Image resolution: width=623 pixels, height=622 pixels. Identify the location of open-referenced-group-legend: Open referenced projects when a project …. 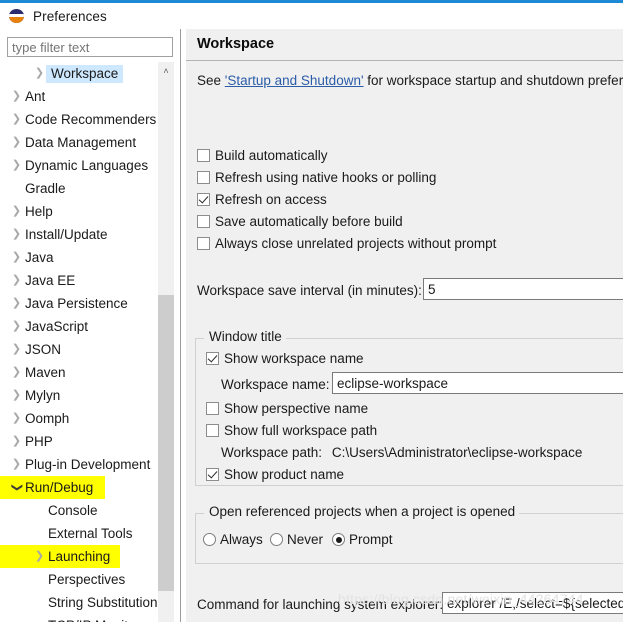
(362, 511).